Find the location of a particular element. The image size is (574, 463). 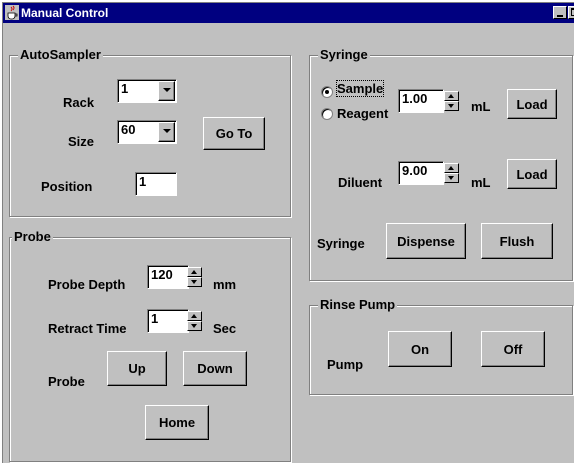

syringe-volume-down-button is located at coordinates (451, 106).